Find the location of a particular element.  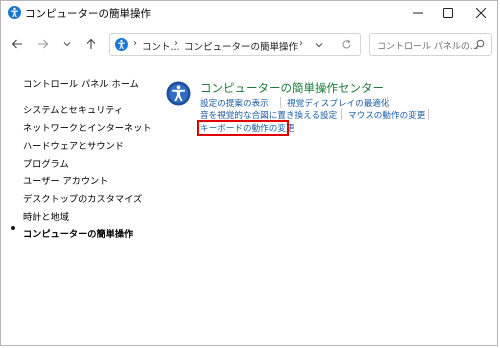

category-title: コンピューターの簡単操作センター is located at coordinates (292, 88).